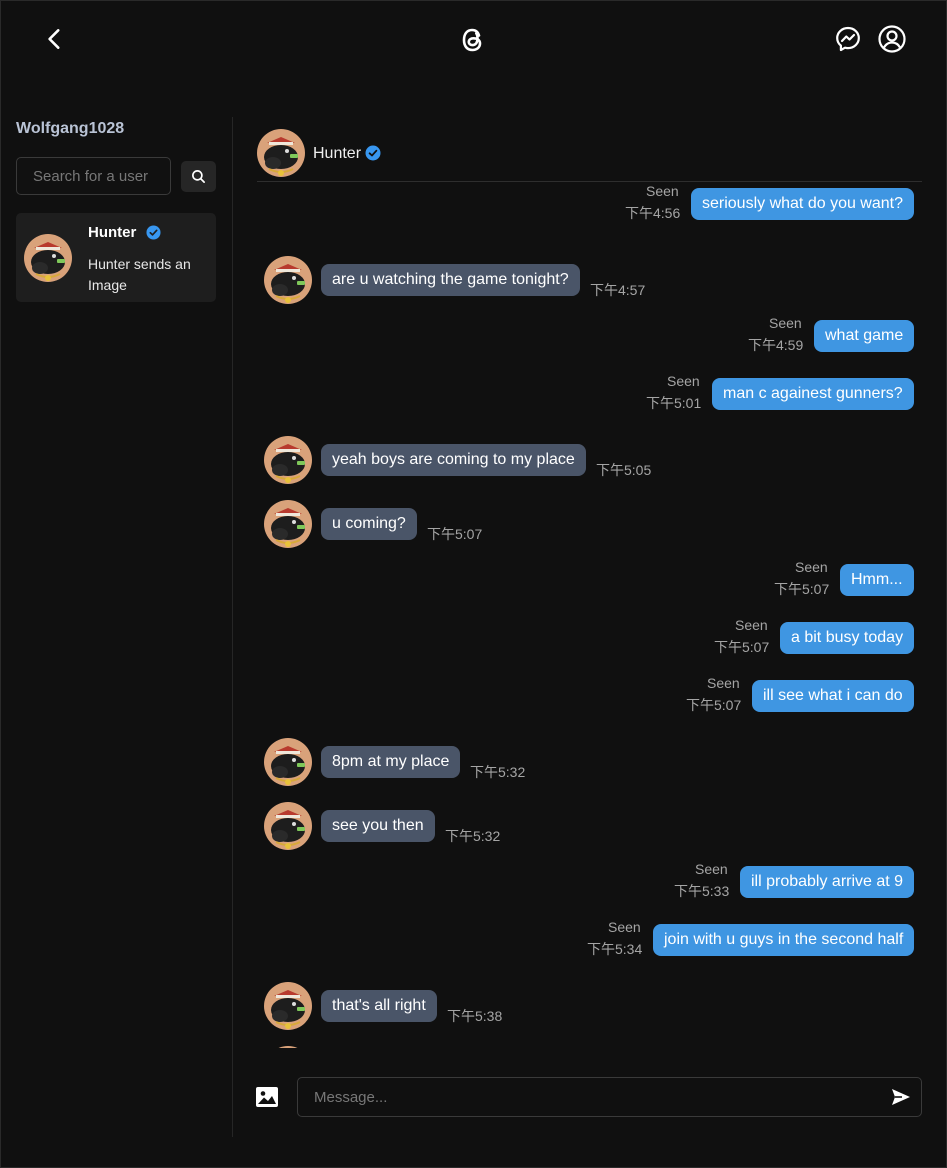 This screenshot has width=947, height=1168. I want to click on message-field, so click(609, 1097).